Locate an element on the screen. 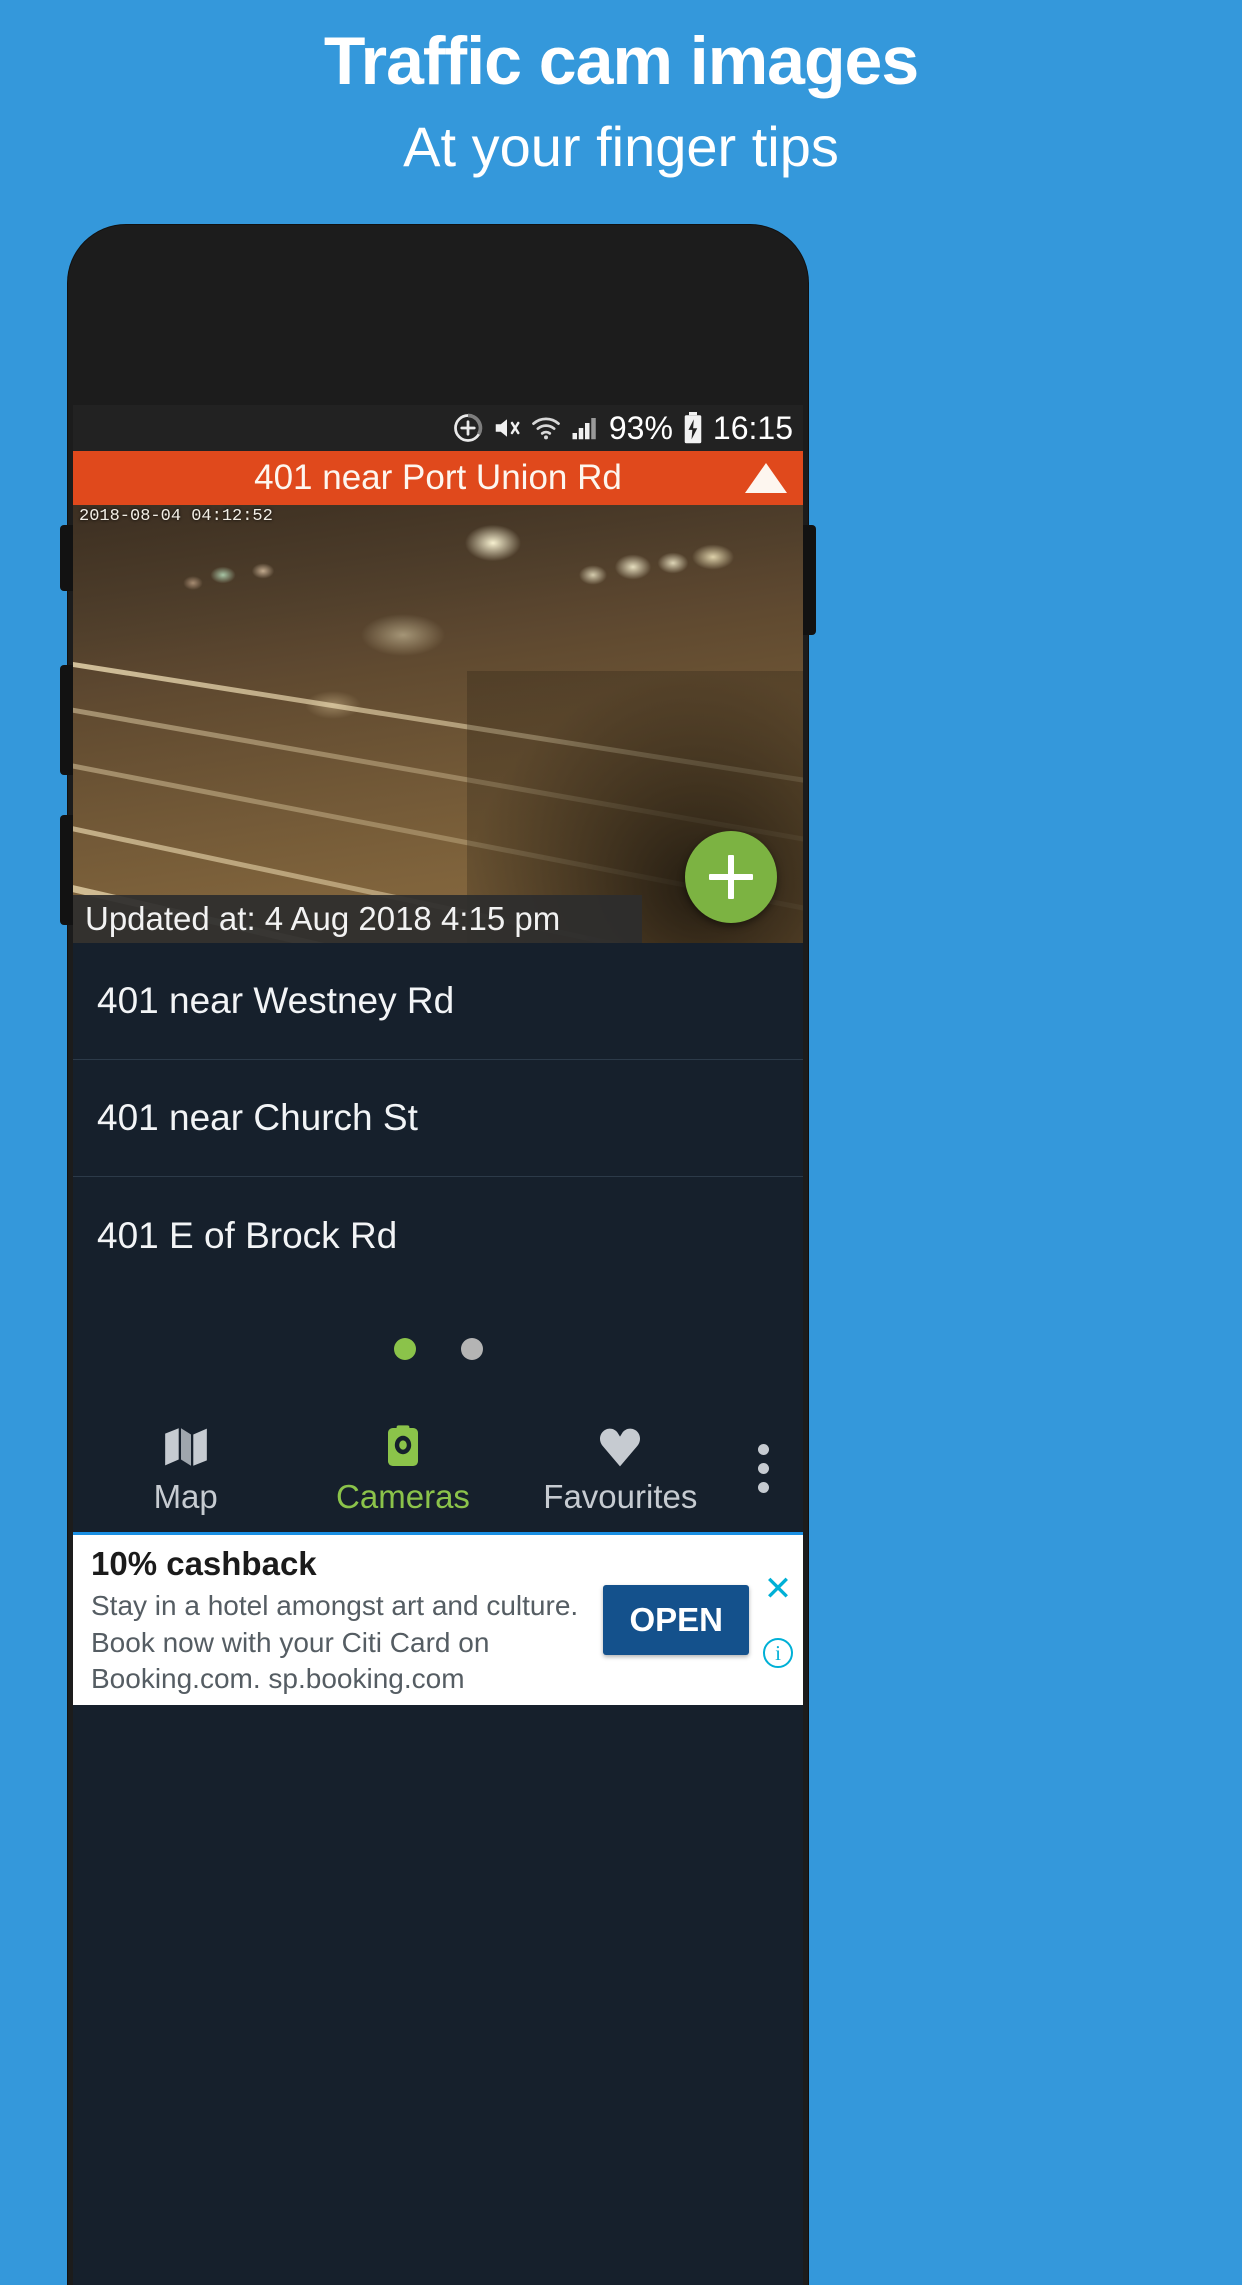 The height and width of the screenshot is (2285, 1242). list-item: 401 near Church St is located at coordinates (438, 1118).